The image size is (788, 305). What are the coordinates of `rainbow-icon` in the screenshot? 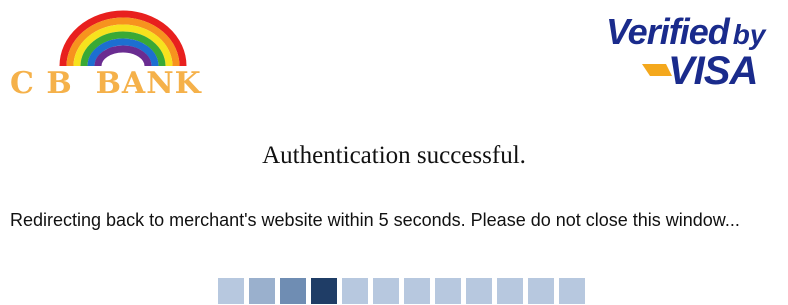 It's located at (123, 38).